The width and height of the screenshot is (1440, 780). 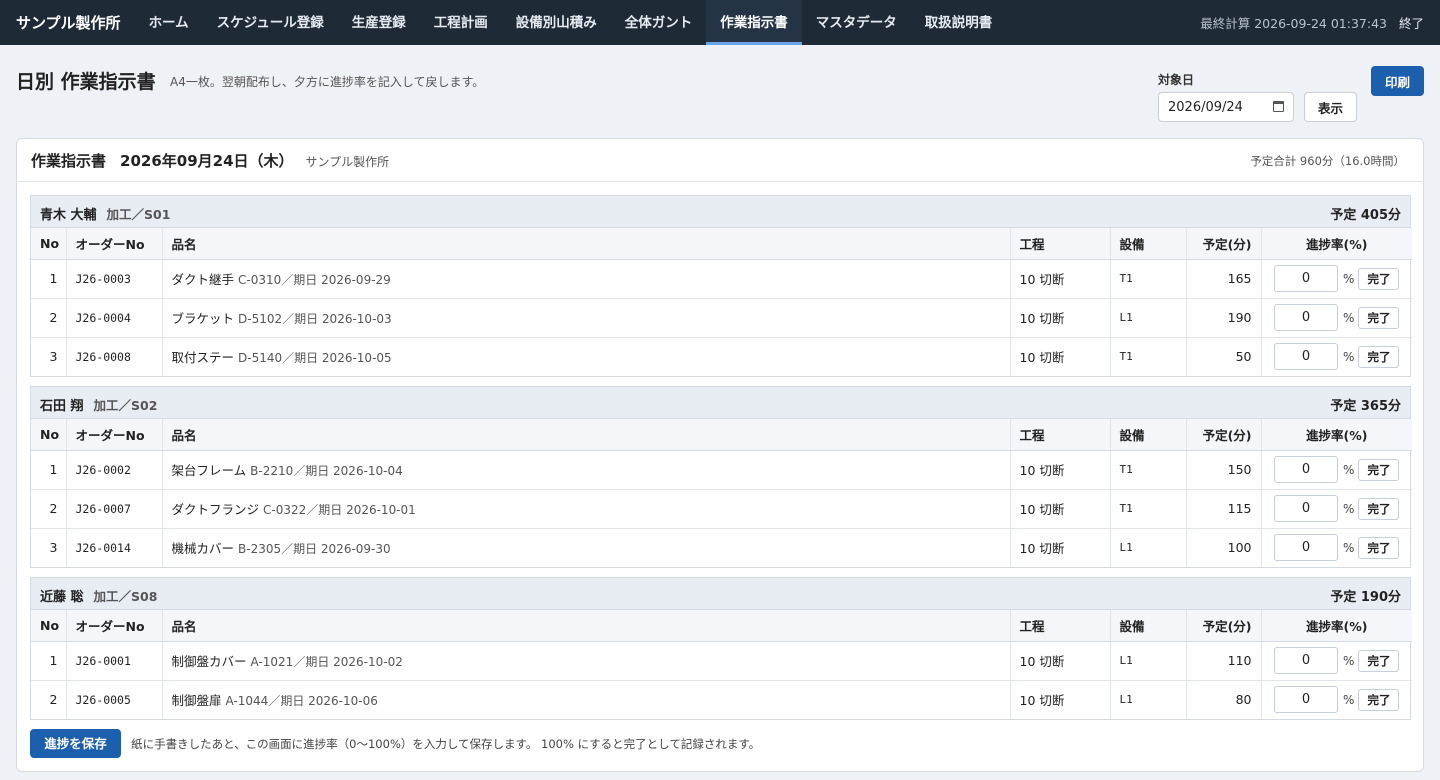 I want to click on item-detail: B-2210／期日 2026-10-04, so click(x=326, y=471).